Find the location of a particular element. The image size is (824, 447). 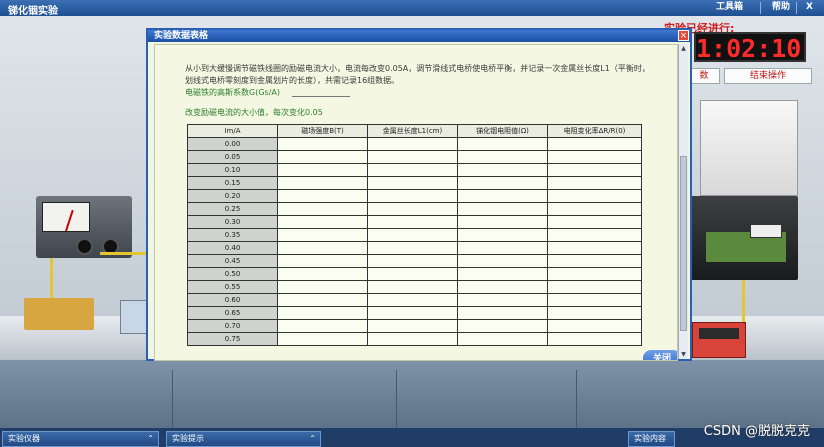

column-header: 磁场强度B(T) is located at coordinates (322, 131).